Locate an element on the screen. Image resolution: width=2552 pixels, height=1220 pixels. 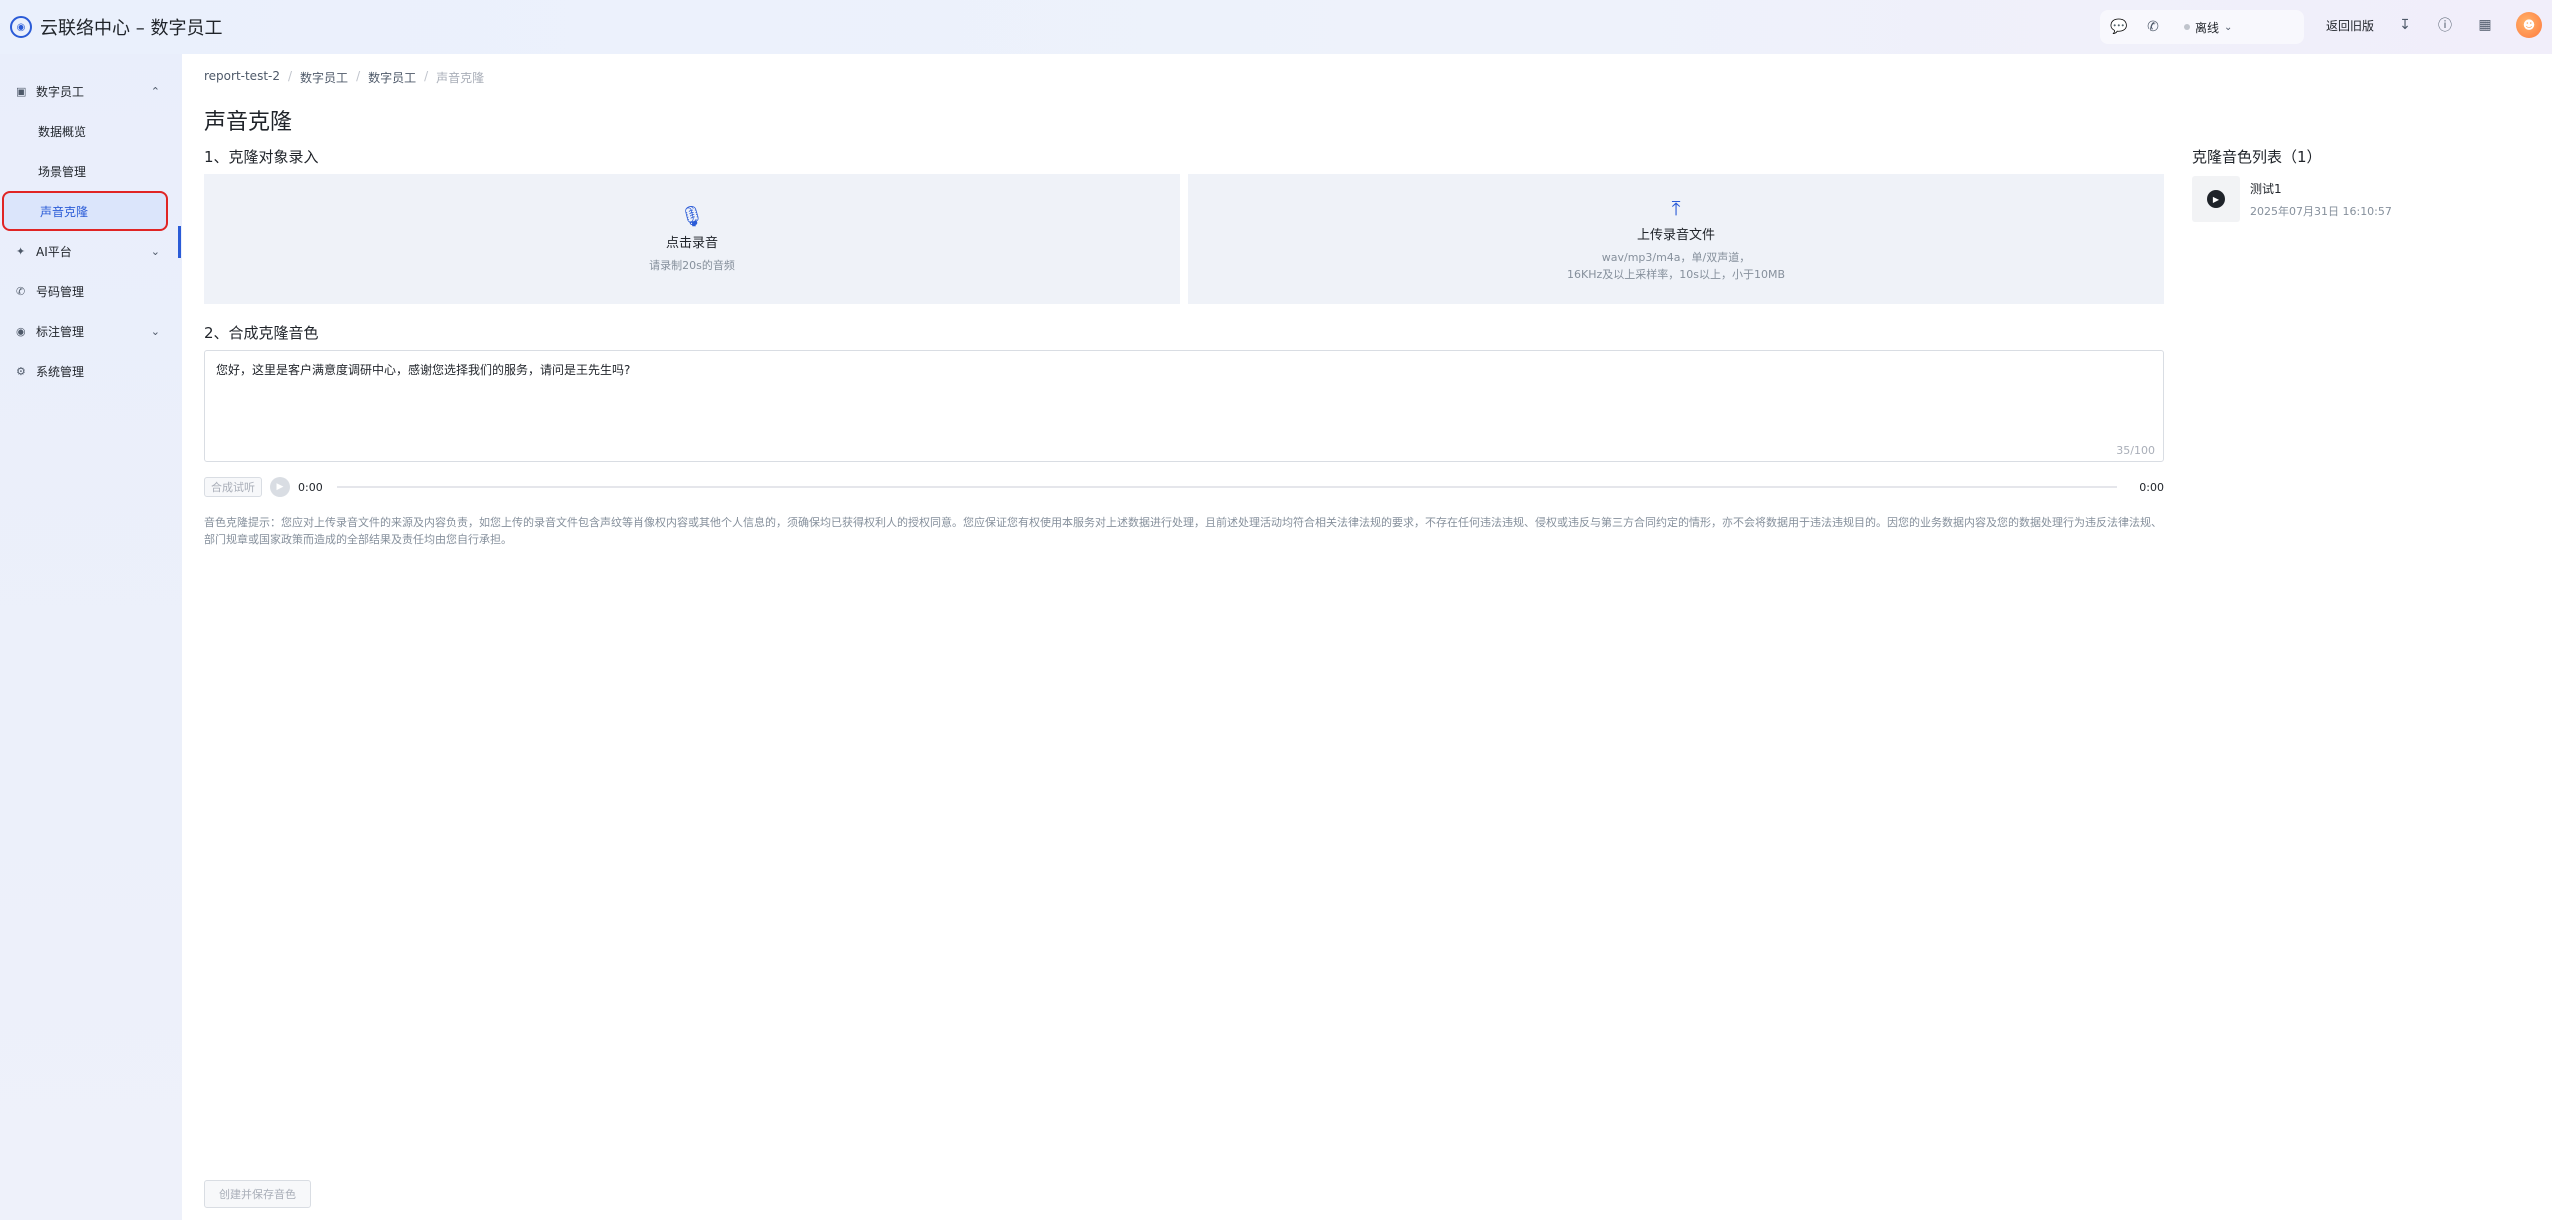
robot-icon: ▣ is located at coordinates (21, 91).